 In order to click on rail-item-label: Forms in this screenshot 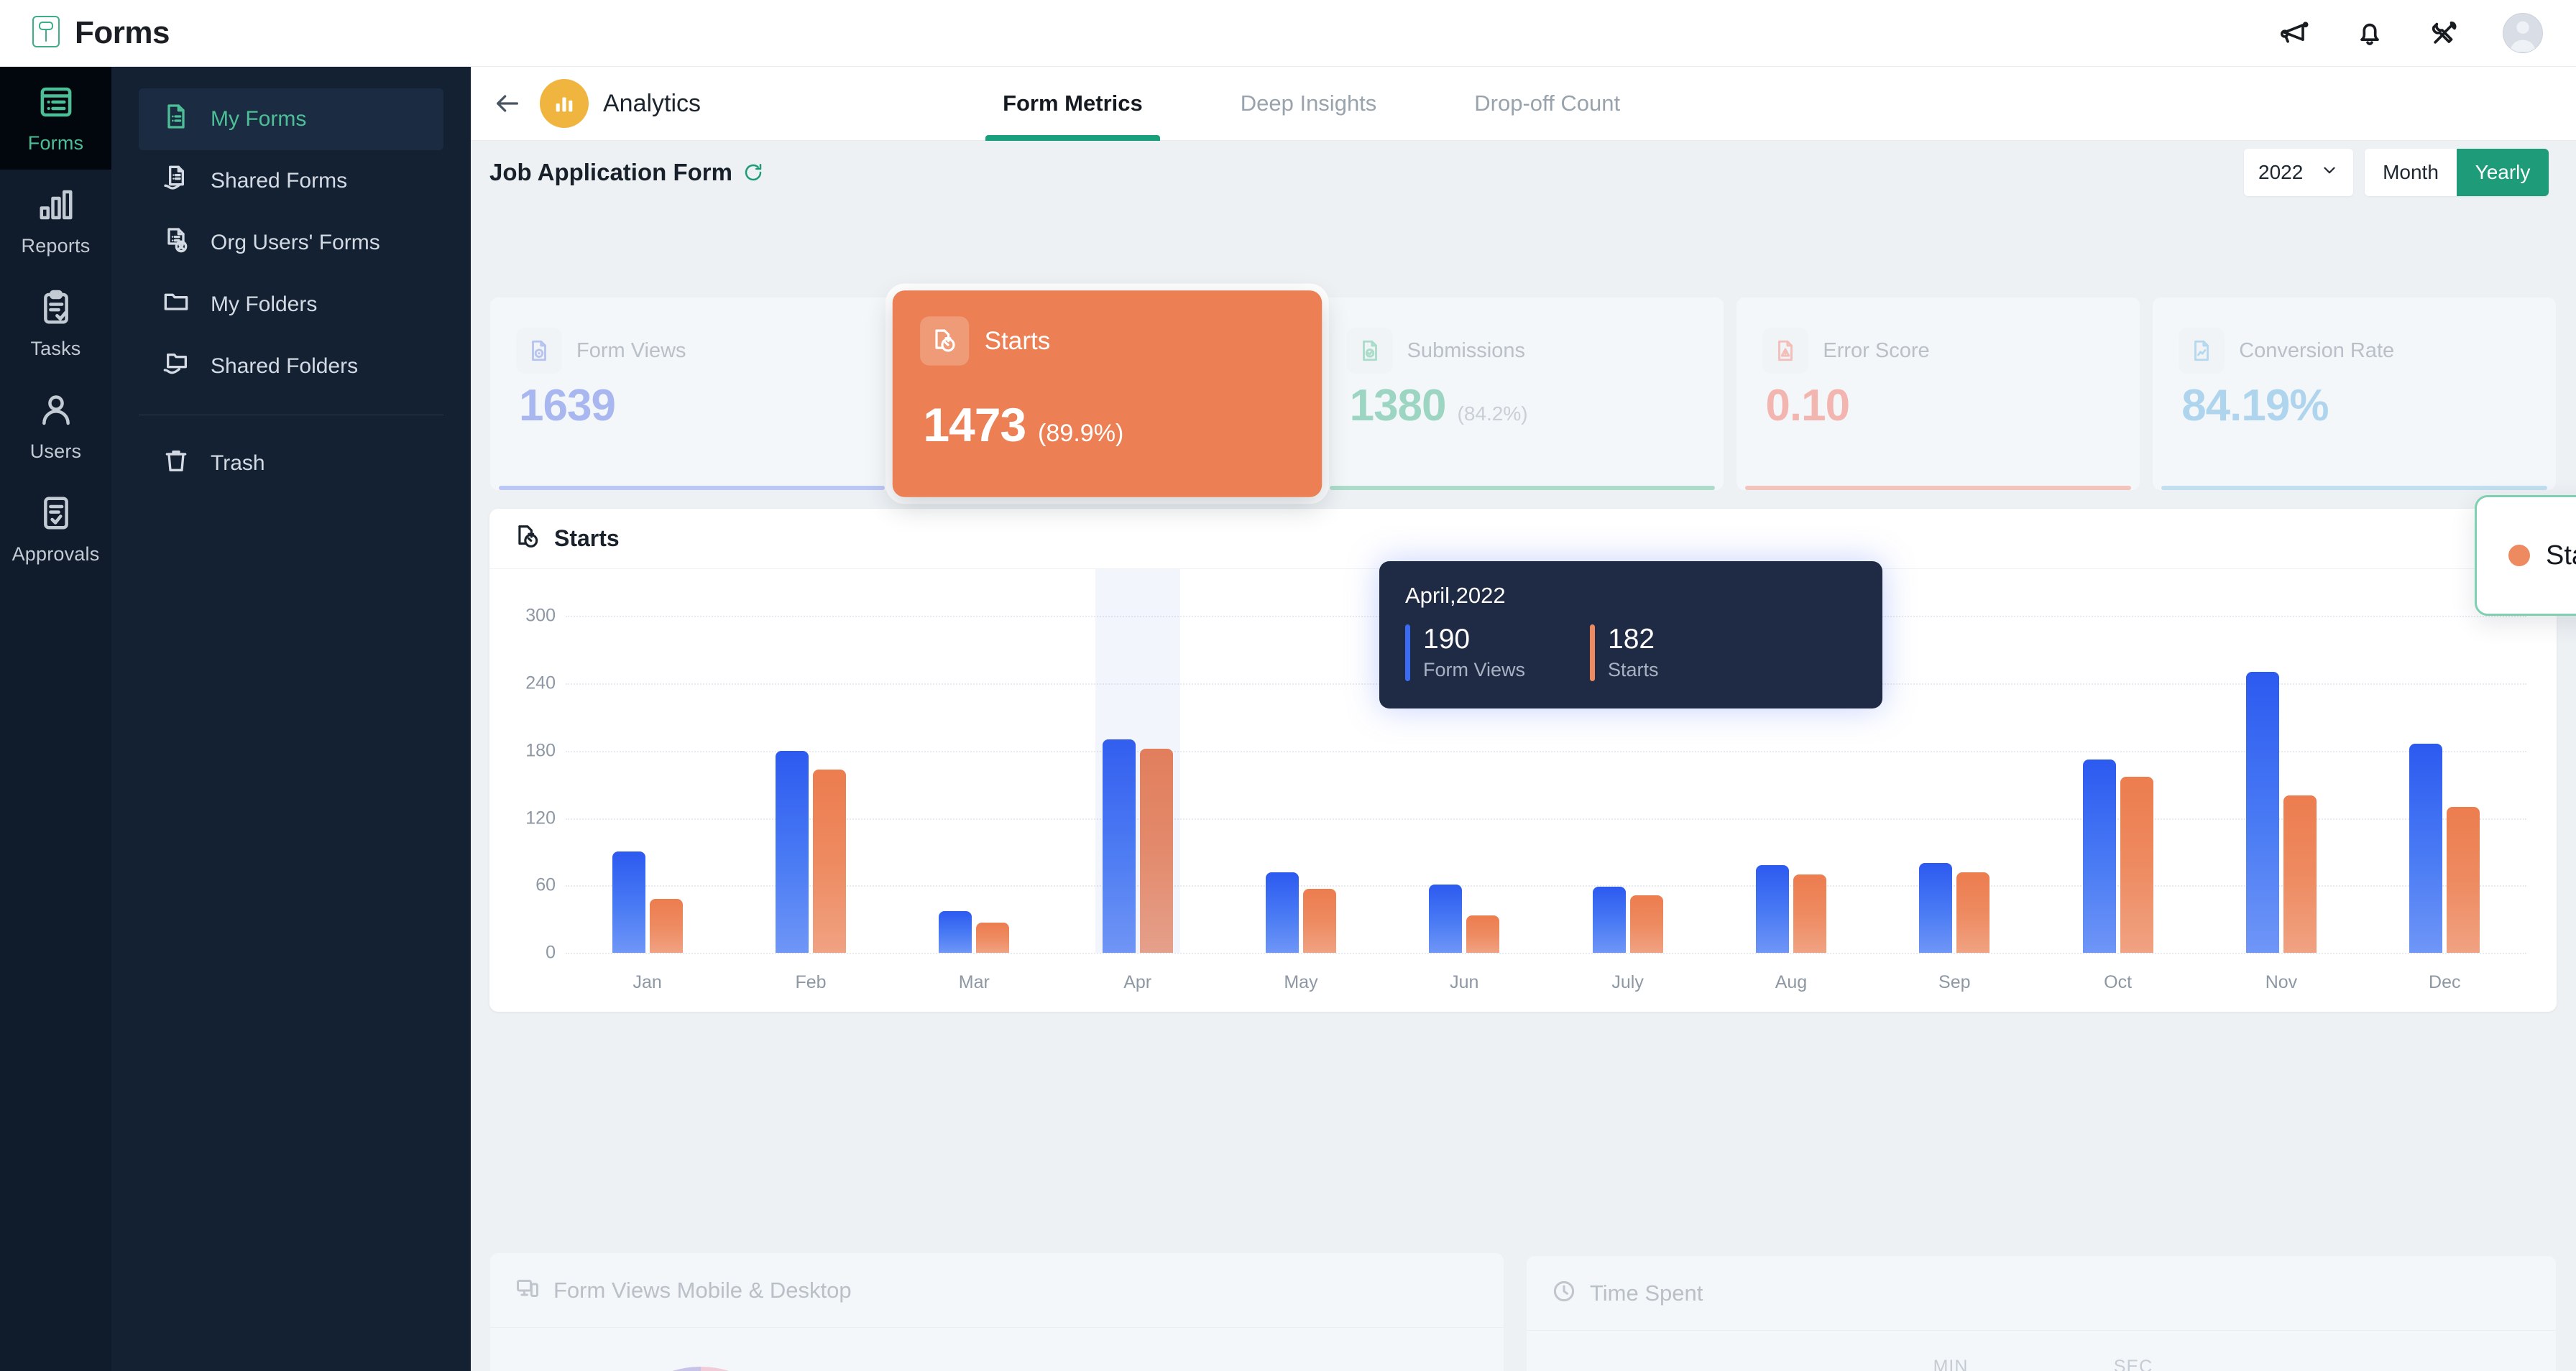, I will do `click(55, 142)`.